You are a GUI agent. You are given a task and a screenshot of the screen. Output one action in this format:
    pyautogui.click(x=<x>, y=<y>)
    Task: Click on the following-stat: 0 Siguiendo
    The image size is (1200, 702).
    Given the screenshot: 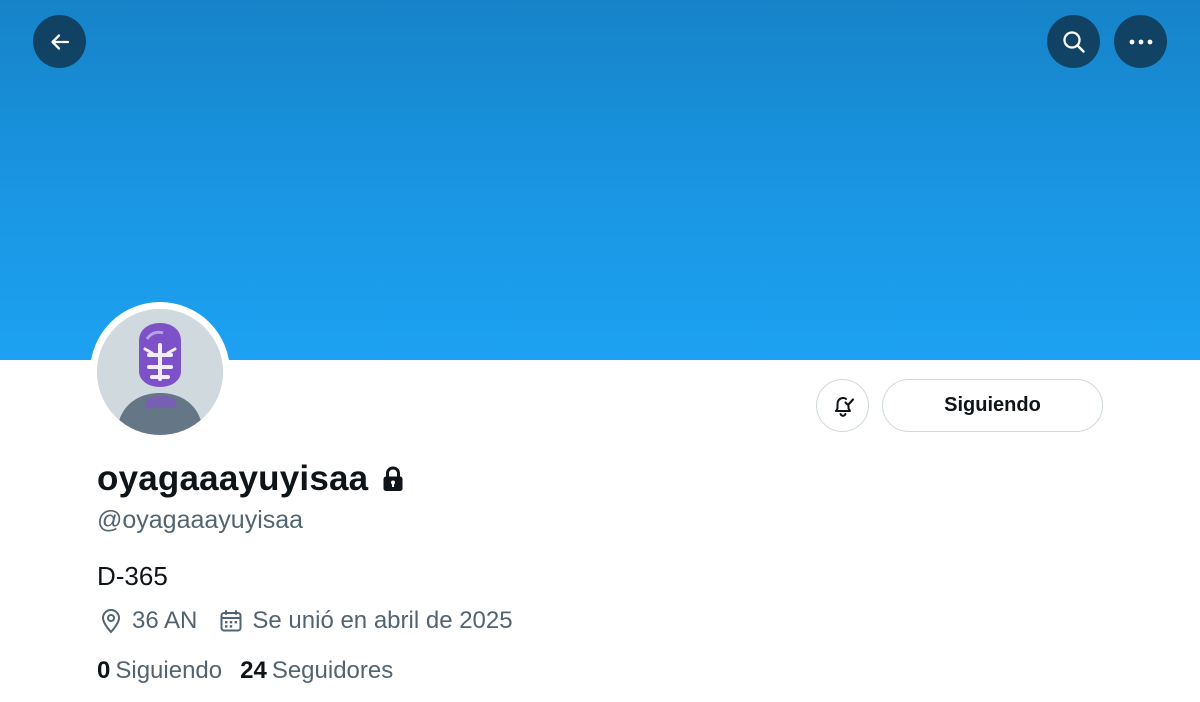 What is the action you would take?
    pyautogui.click(x=159, y=671)
    